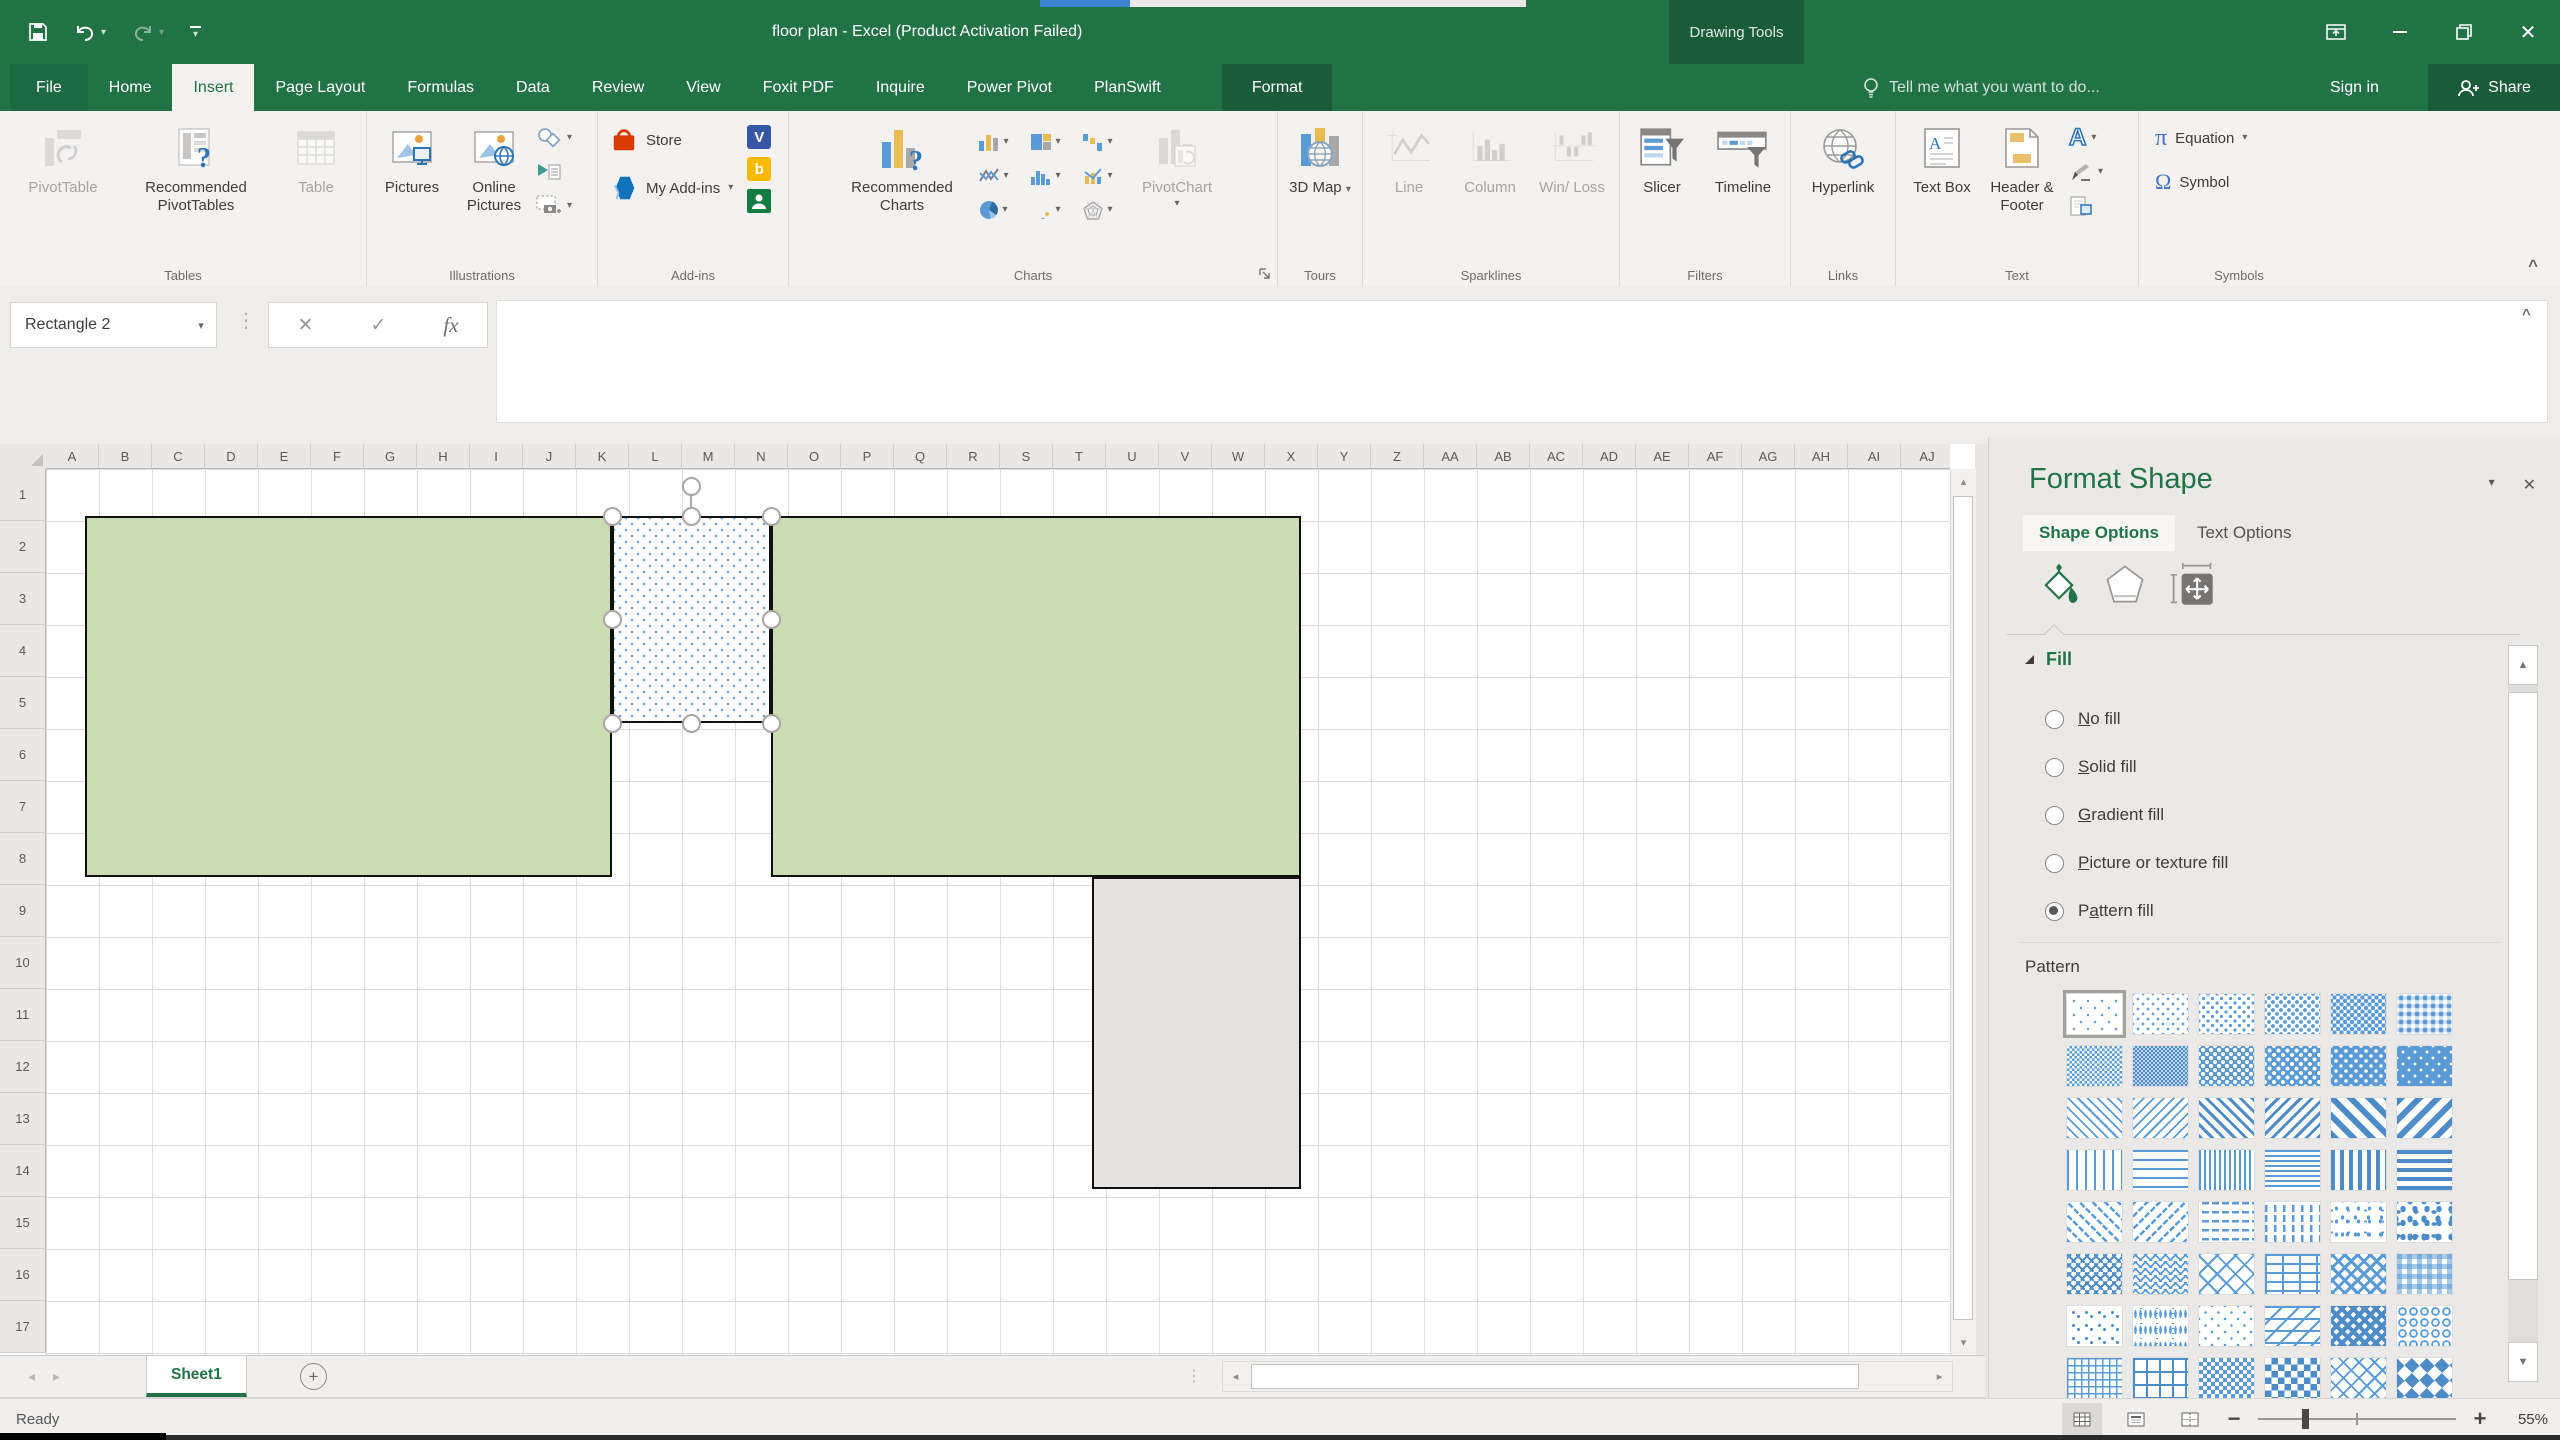 This screenshot has width=2560, height=1440. What do you see at coordinates (1843, 157) in the screenshot?
I see `hyperlink-button: Hyperlink` at bounding box center [1843, 157].